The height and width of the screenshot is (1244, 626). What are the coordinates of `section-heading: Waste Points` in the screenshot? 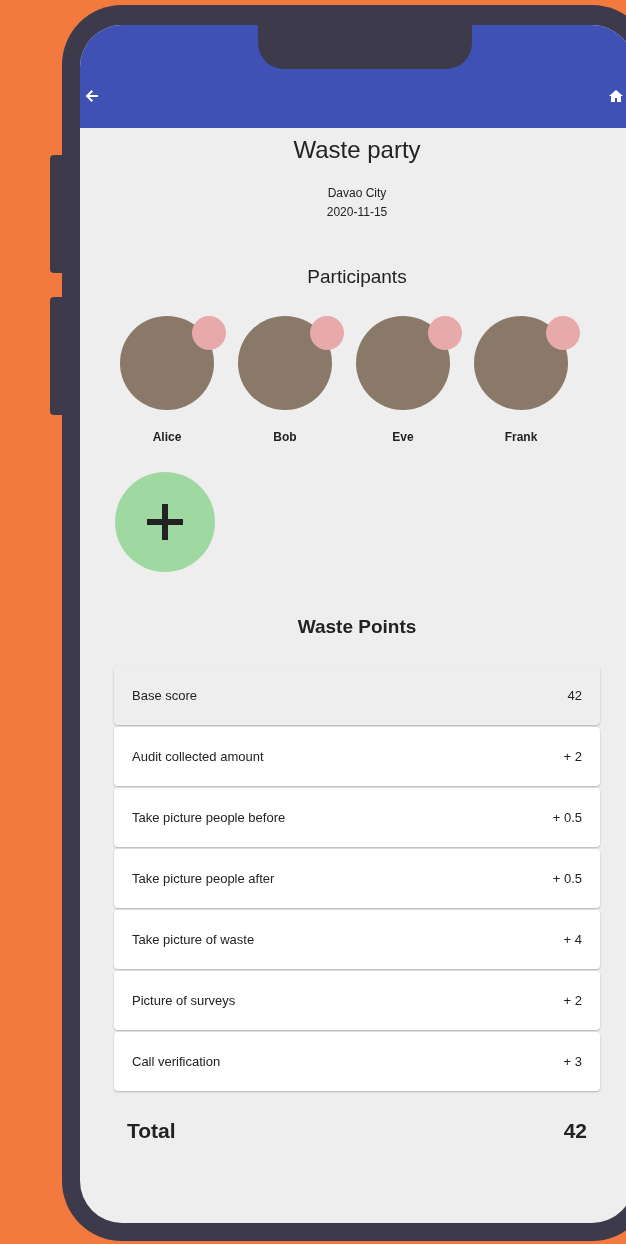 It's located at (357, 627).